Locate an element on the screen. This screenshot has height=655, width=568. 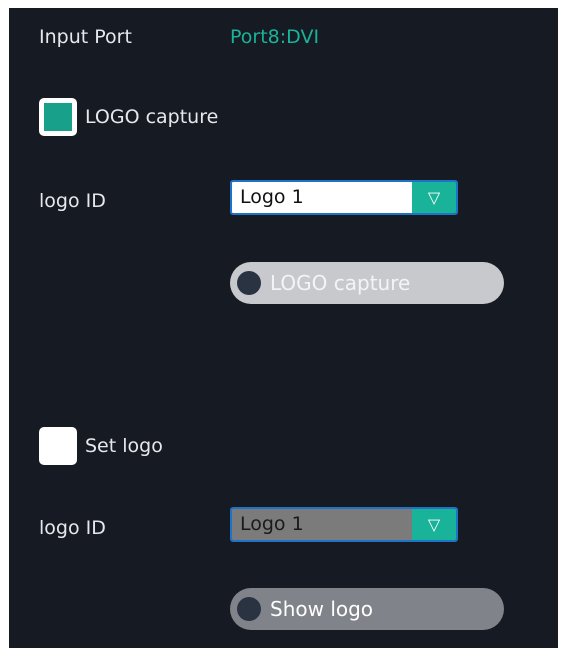
logo-capture-button-label: LOGO capture is located at coordinates (340, 283).